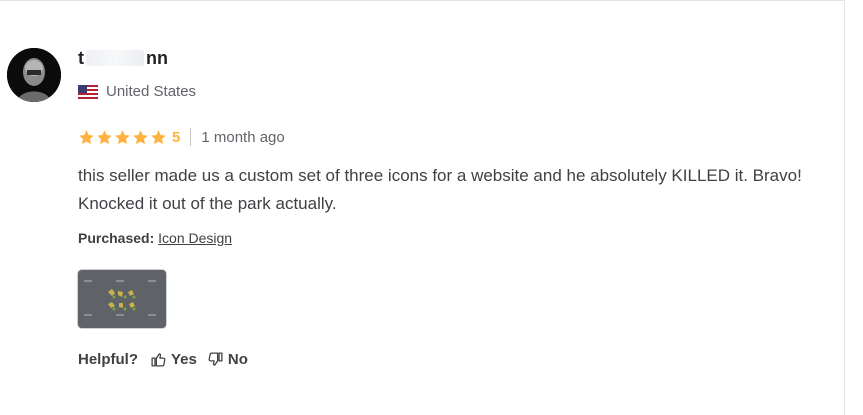  What do you see at coordinates (157, 57) in the screenshot?
I see `reviewer-name-end: nn` at bounding box center [157, 57].